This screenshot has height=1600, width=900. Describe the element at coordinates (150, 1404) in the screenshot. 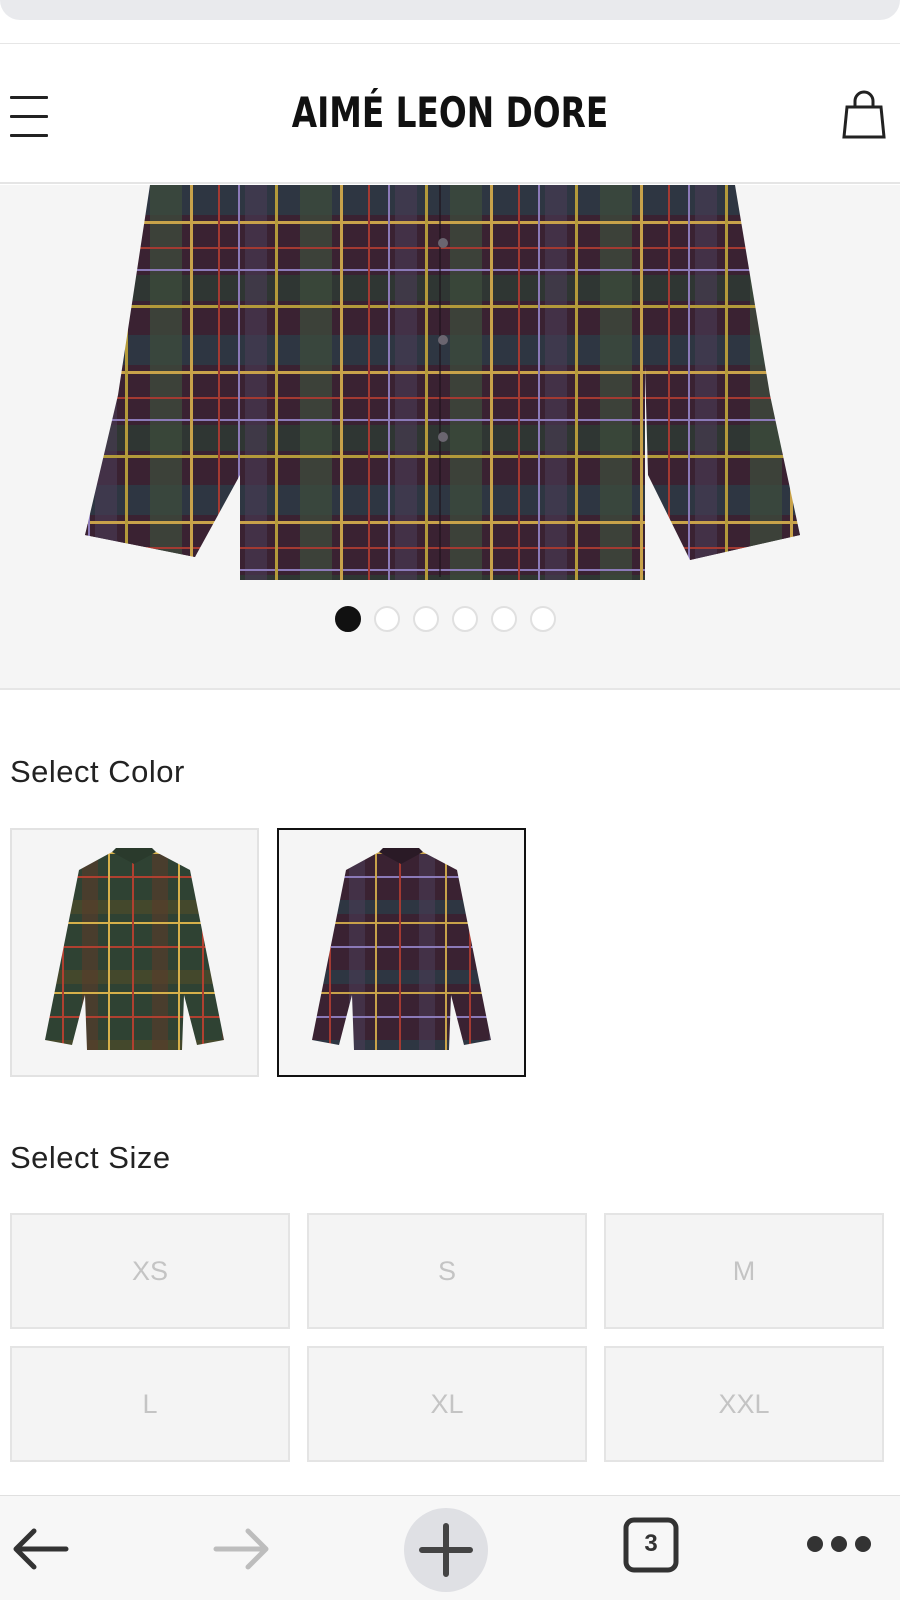

I see `size-button-l: L` at that location.